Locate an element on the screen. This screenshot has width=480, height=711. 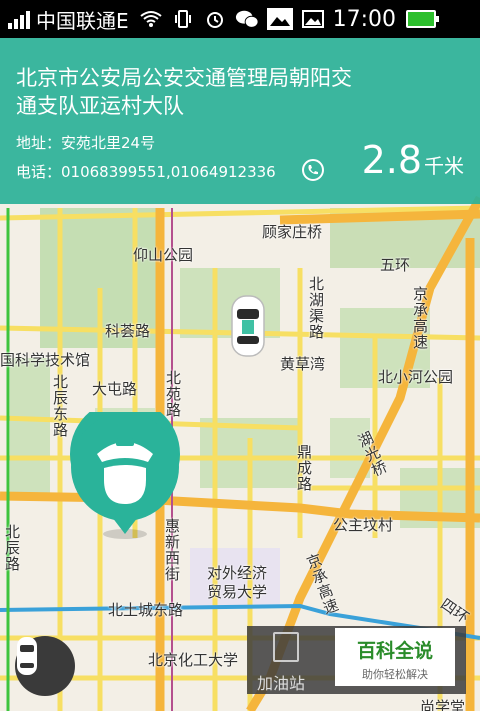
map-label-beijing-chemical: 北京化工大学 is located at coordinates (193, 660).